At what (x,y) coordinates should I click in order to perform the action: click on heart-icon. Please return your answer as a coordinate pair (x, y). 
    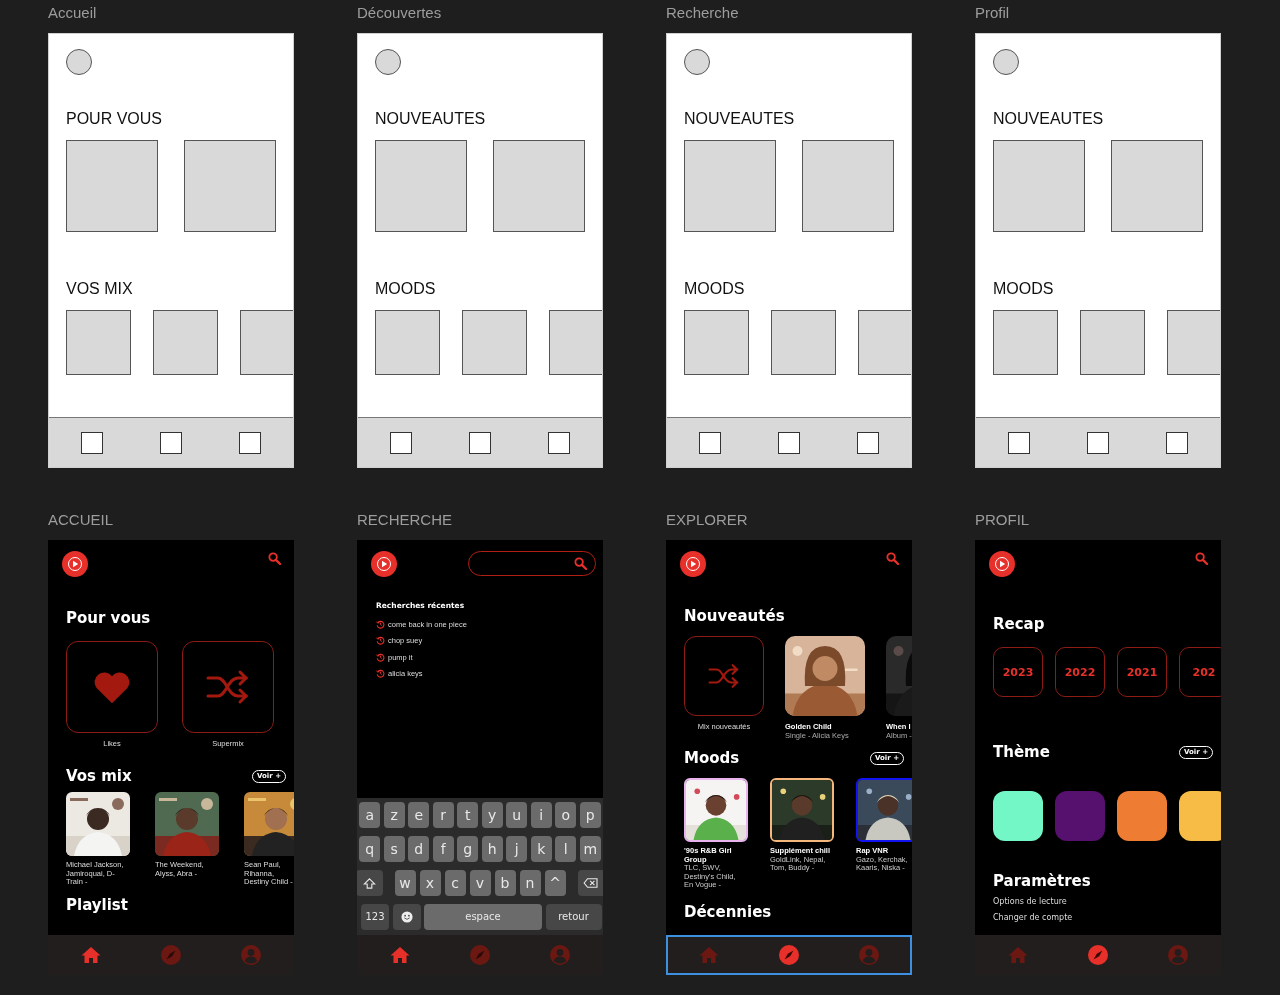
    Looking at the image, I should click on (112, 687).